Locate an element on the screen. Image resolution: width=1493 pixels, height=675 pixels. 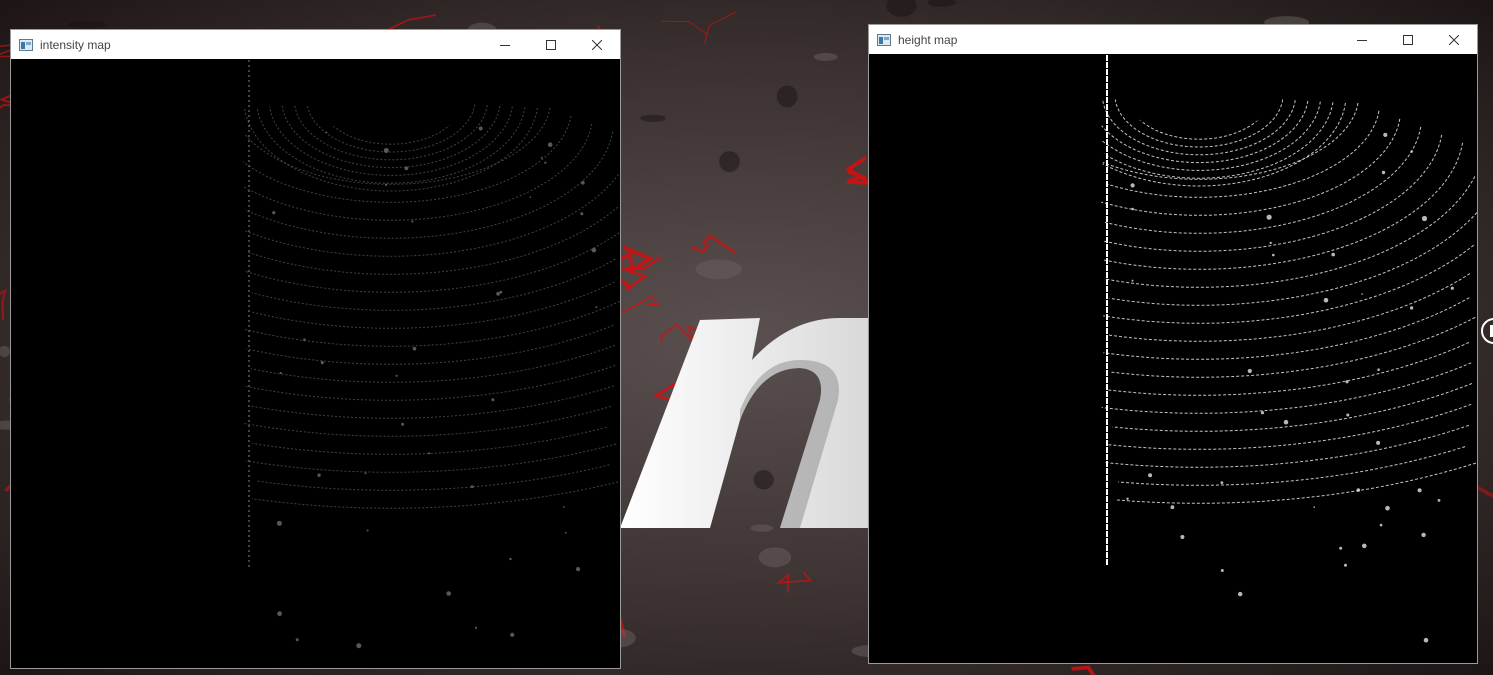
window-titlebar: height map is located at coordinates (1173, 39).